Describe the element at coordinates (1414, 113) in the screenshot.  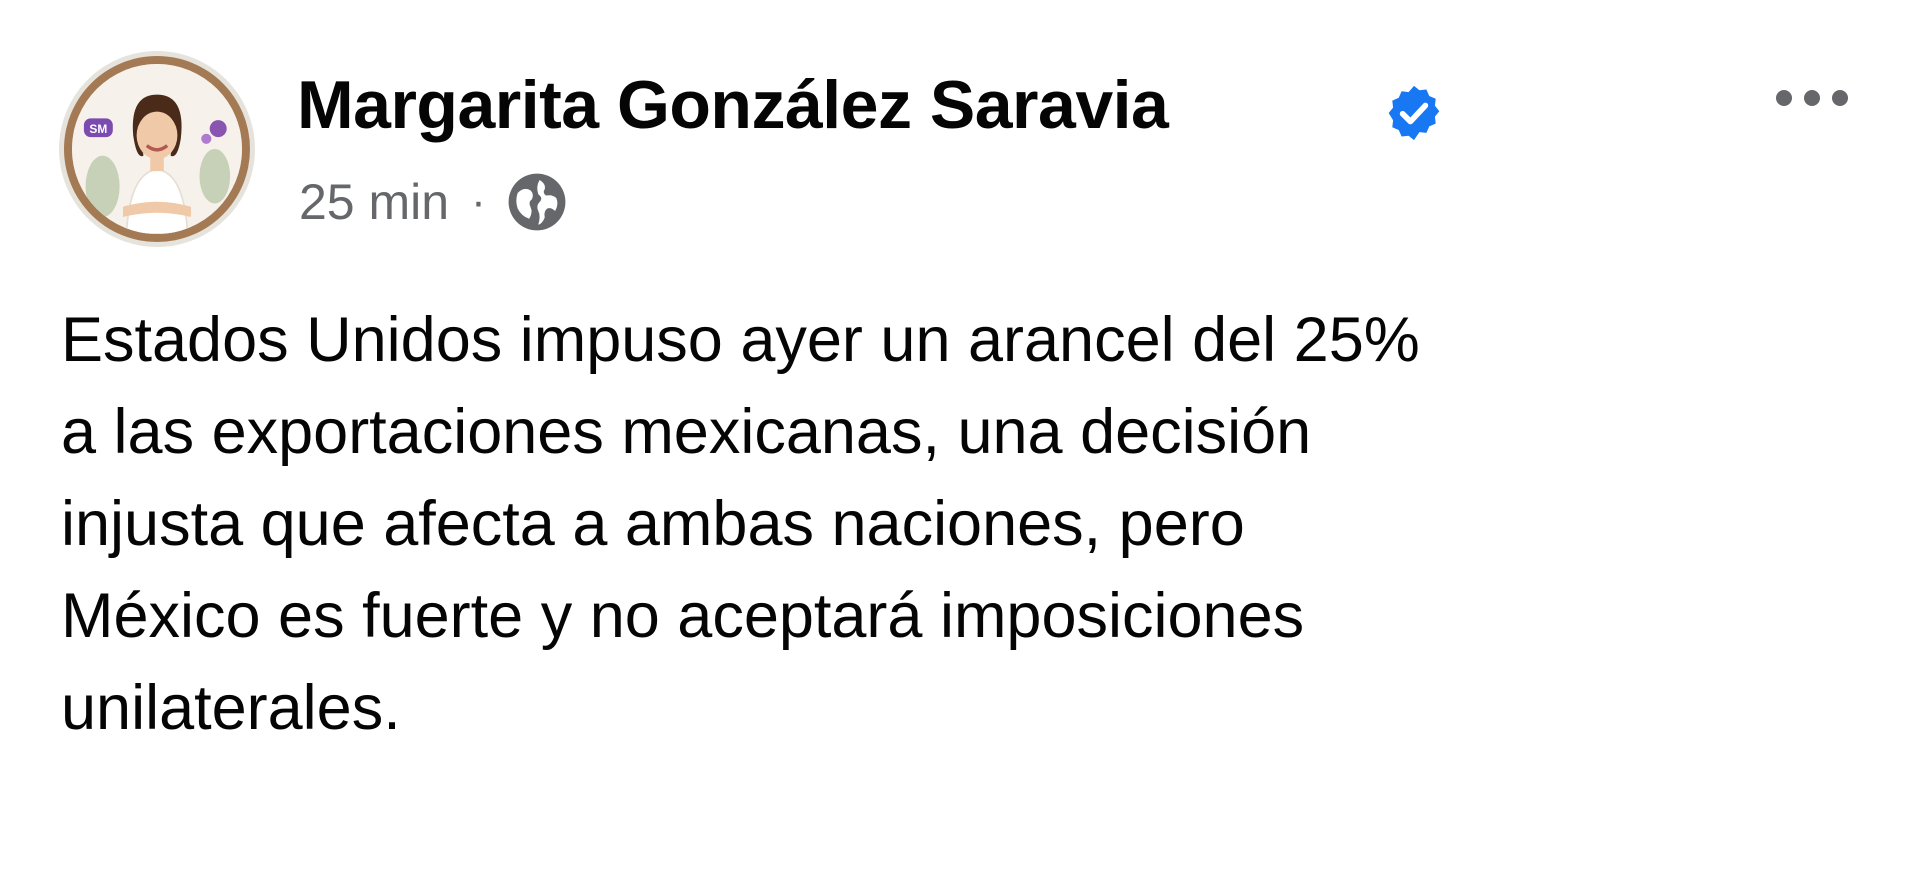
I see `verified-badge-icon` at that location.